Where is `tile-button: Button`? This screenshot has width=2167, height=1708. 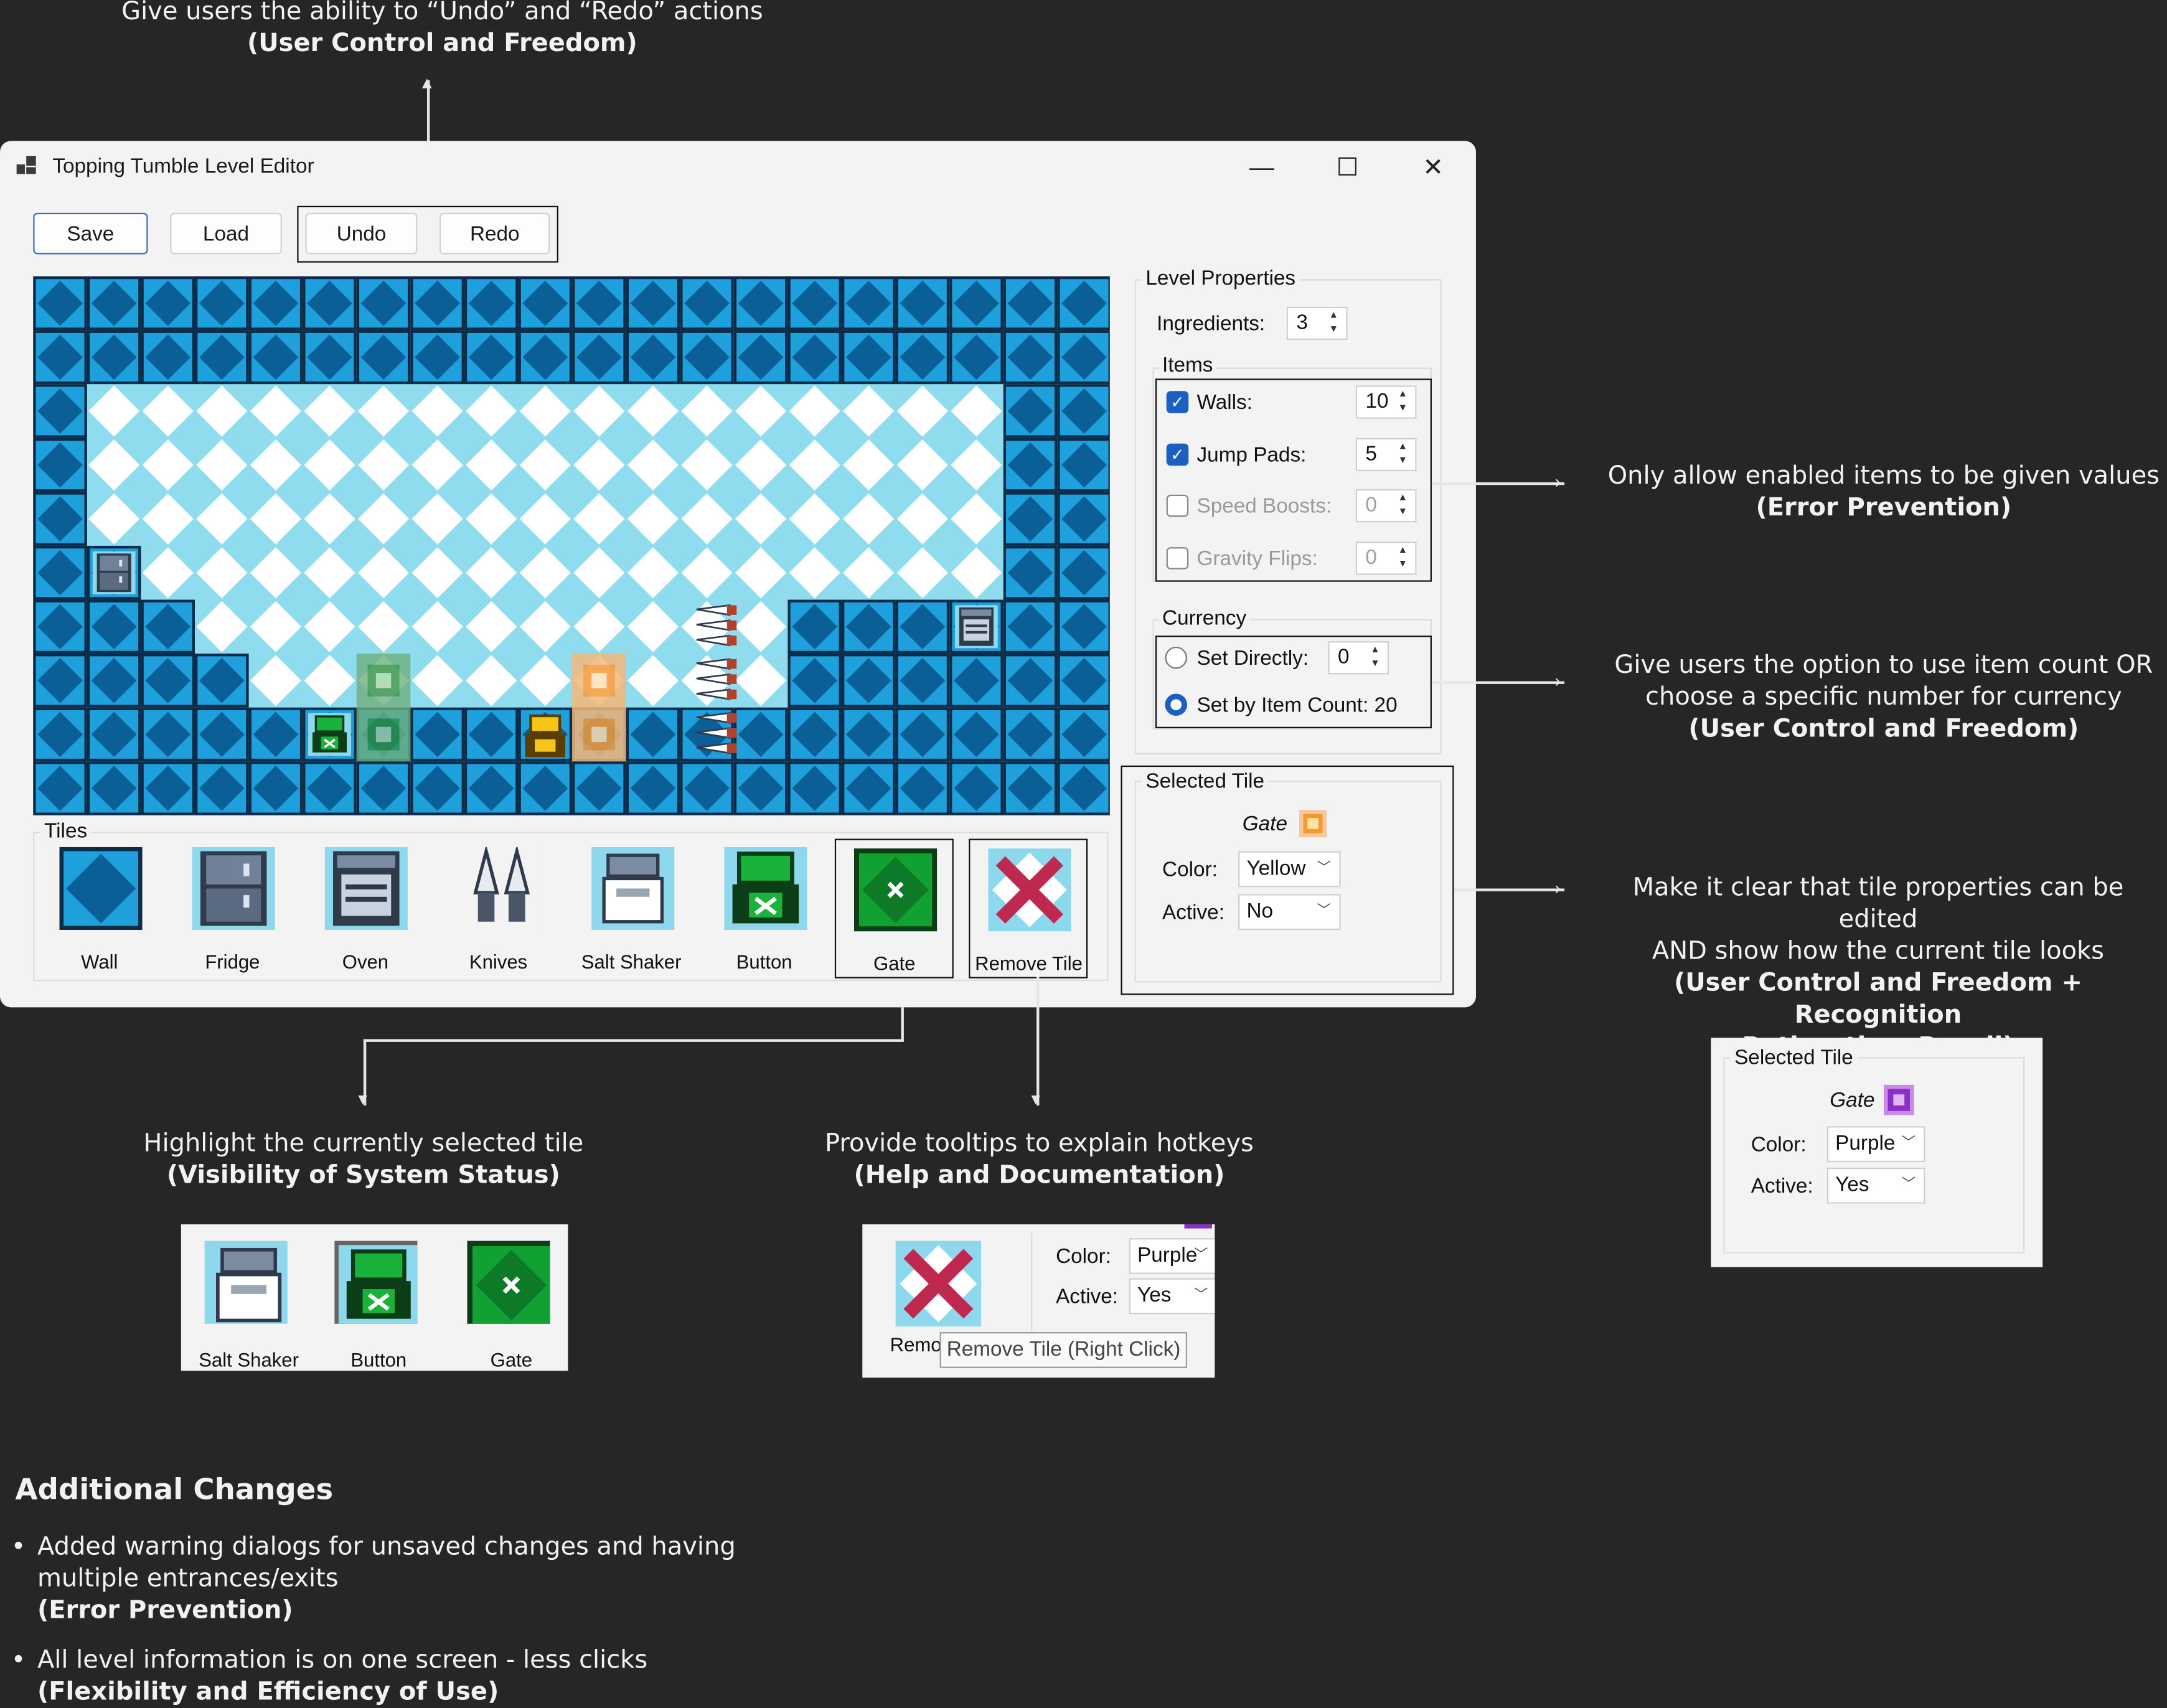 tile-button: Button is located at coordinates (764, 907).